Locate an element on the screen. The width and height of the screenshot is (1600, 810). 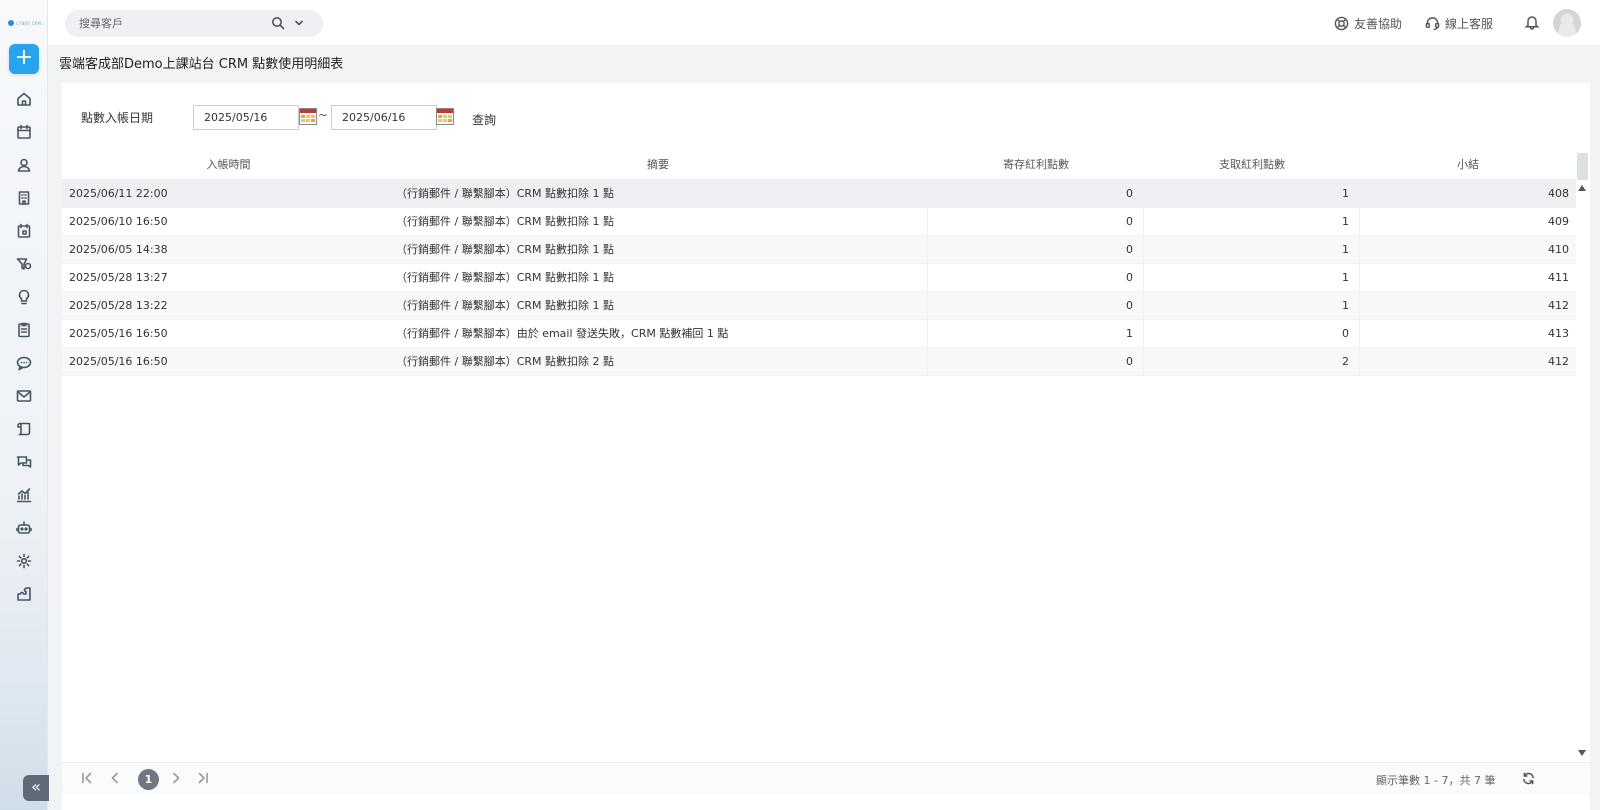
scroll-up-icon is located at coordinates (1582, 188).